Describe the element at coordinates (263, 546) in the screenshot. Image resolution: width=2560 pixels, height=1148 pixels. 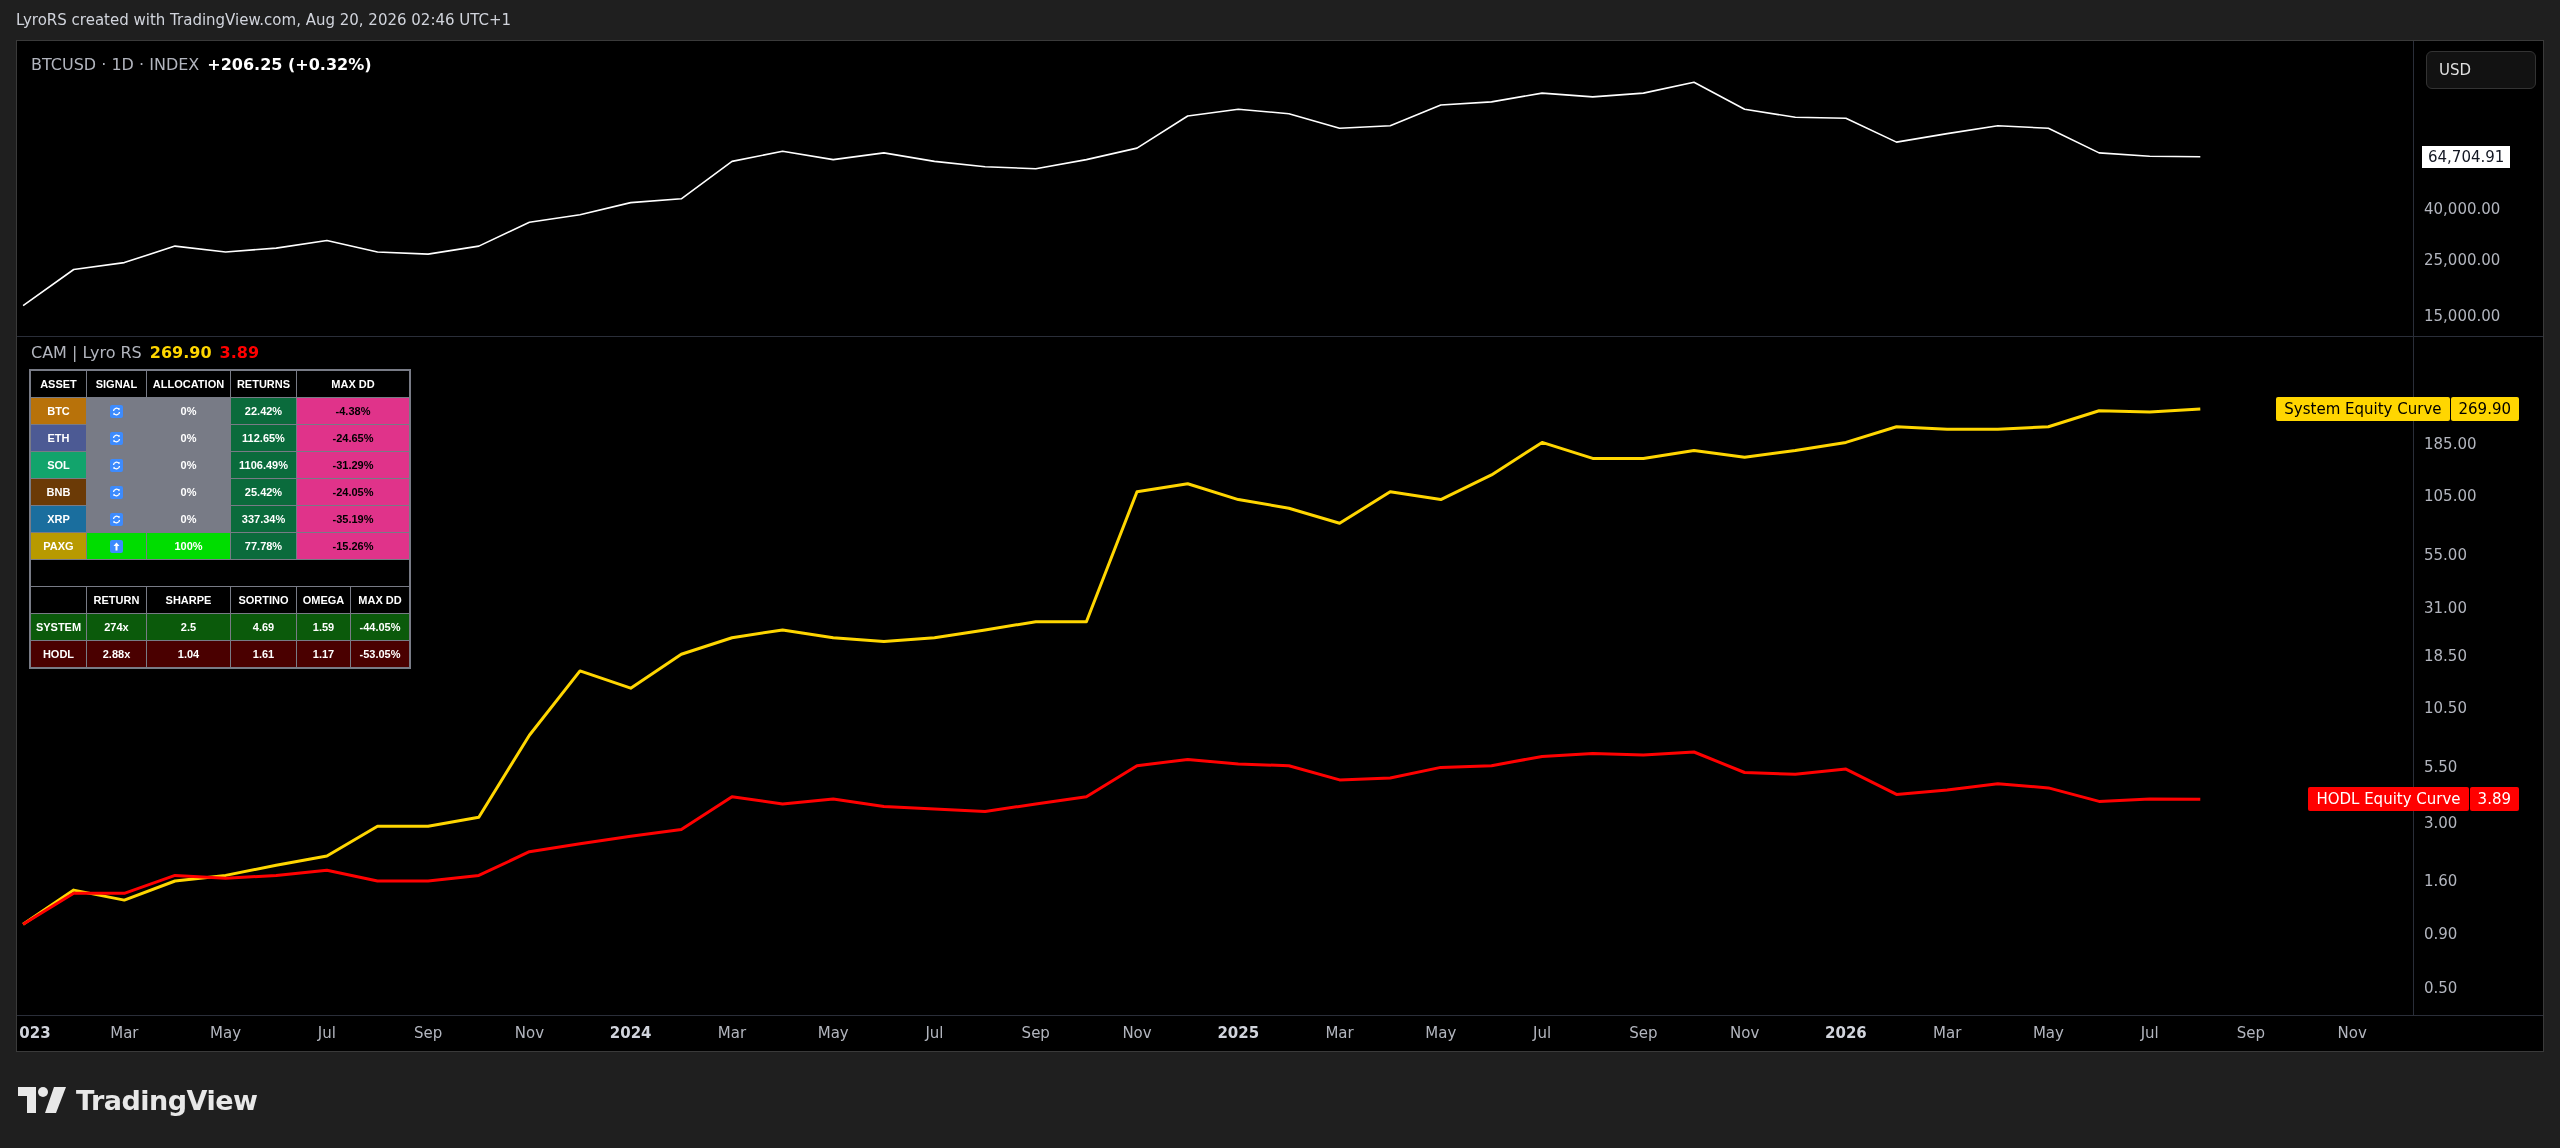
I see `returns-cell: 77.78%` at that location.